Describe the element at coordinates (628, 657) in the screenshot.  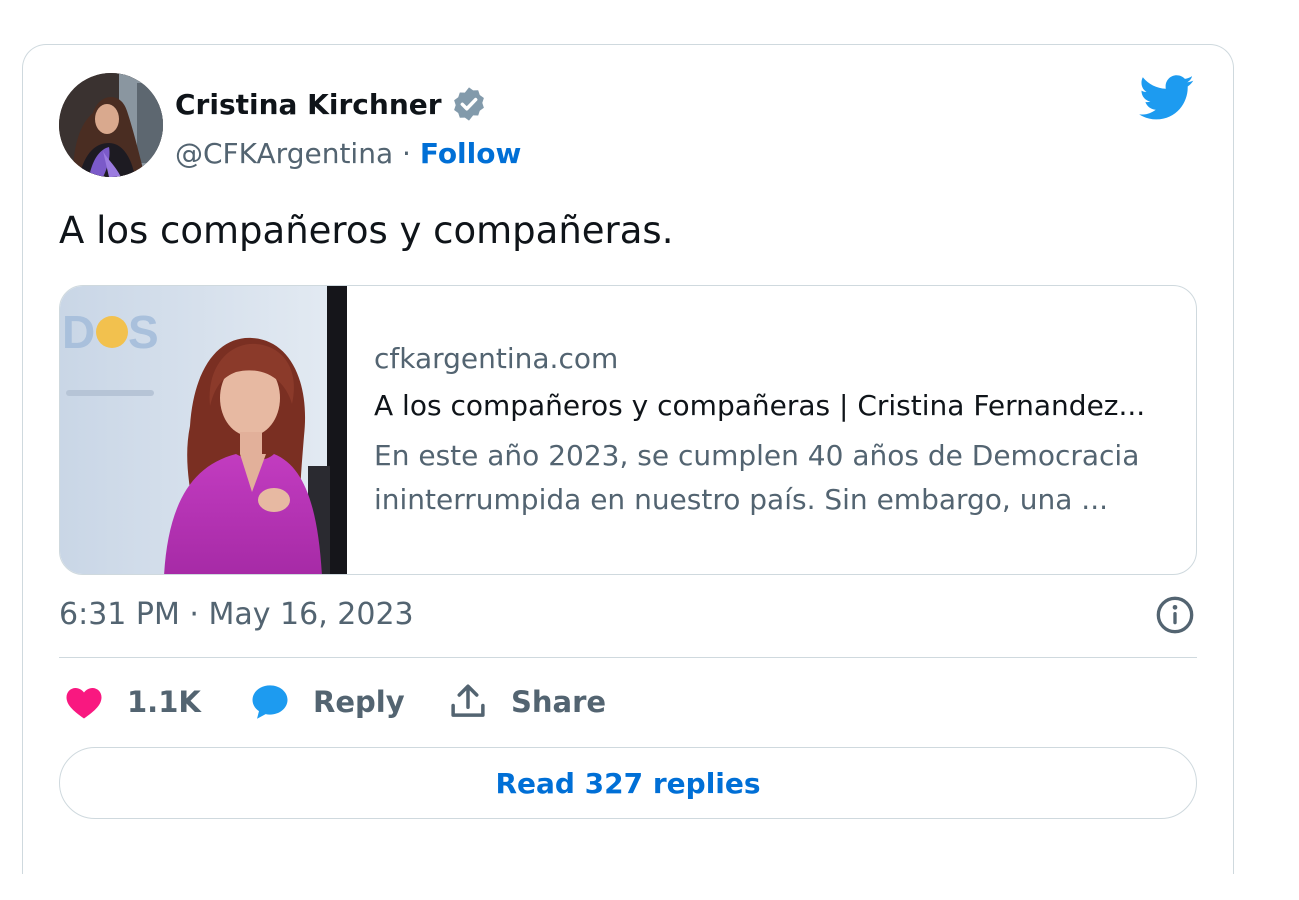
I see `divider` at that location.